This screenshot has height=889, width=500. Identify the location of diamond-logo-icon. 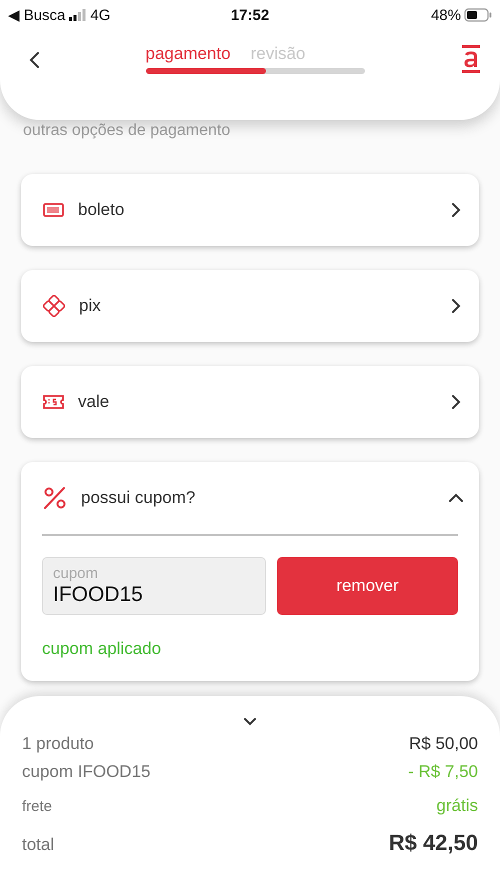
(54, 306).